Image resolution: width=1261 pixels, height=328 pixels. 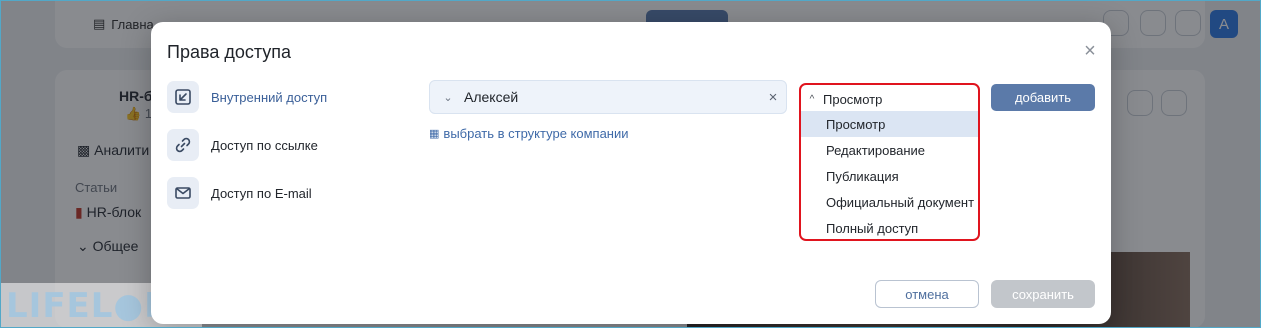 What do you see at coordinates (1043, 97) in the screenshot?
I see `add-button: добавить` at bounding box center [1043, 97].